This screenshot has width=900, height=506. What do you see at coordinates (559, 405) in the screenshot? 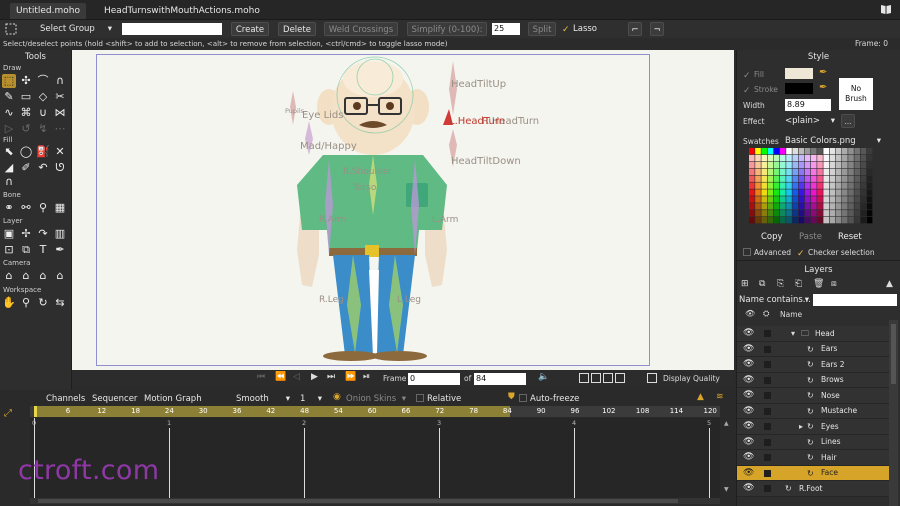
I see `auto-freeze-checkbox: Auto-freeze keys` at bounding box center [559, 405].